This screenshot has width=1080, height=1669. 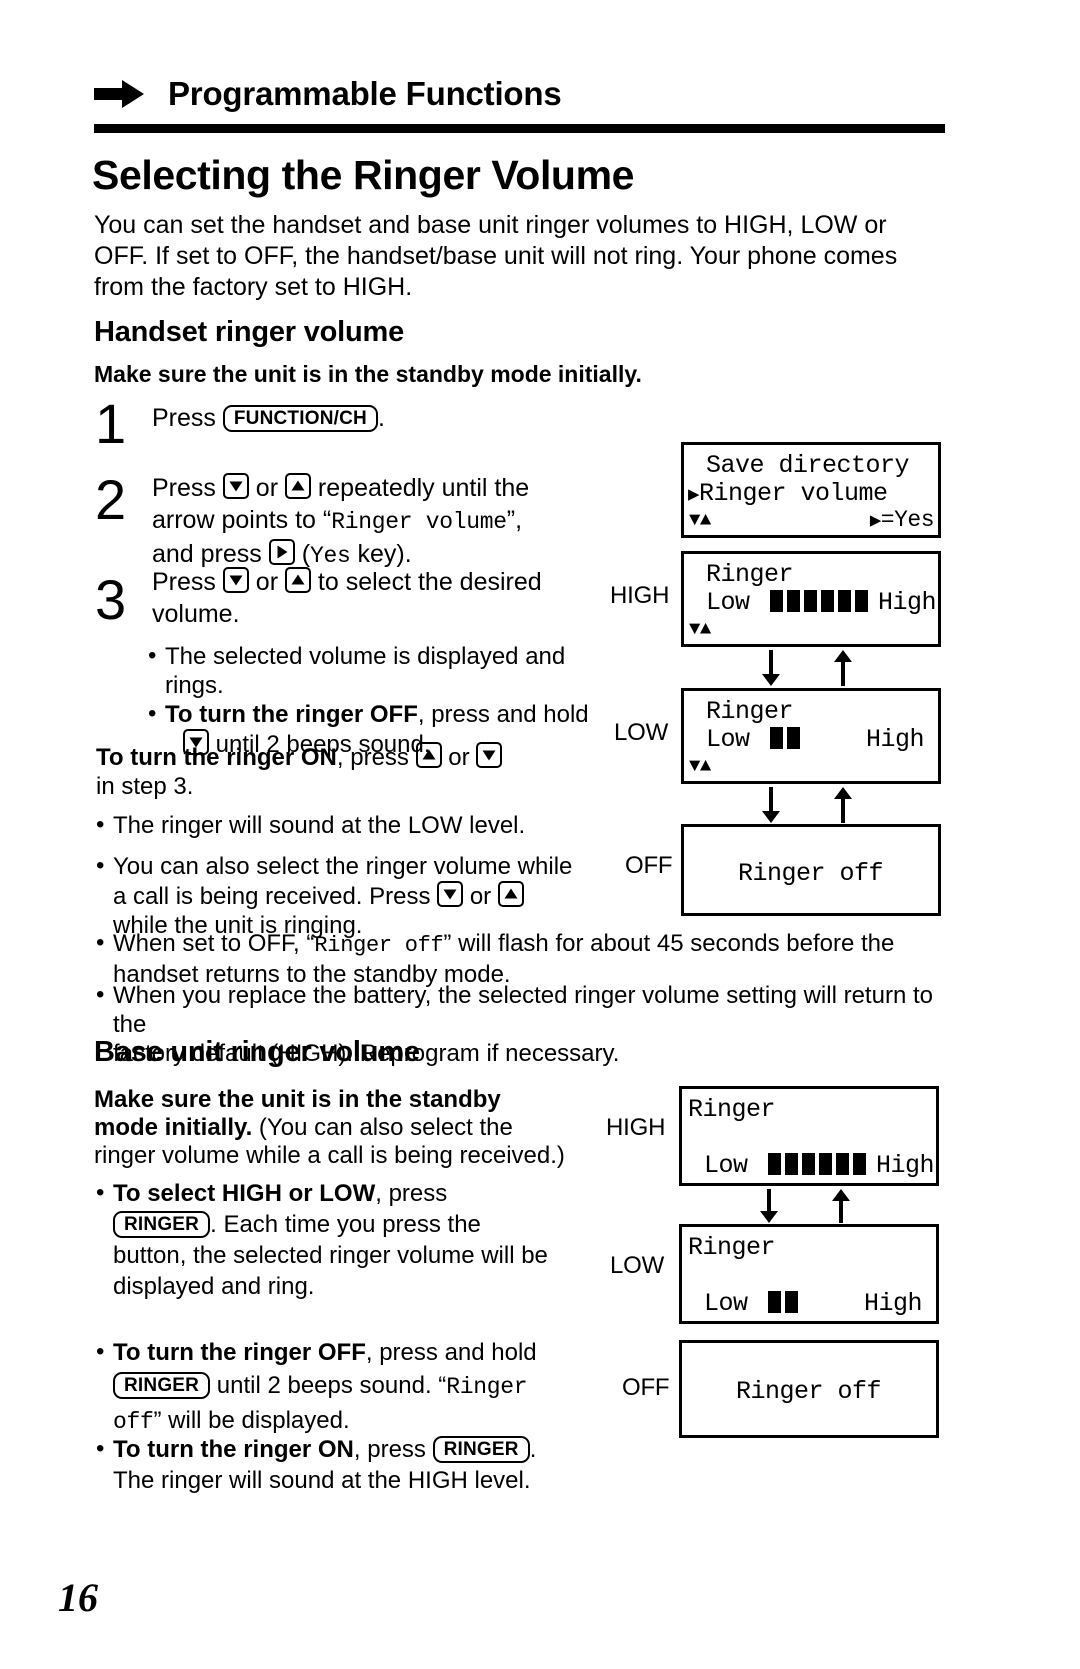 I want to click on lcd-hl-high-label: High, so click(x=895, y=739).